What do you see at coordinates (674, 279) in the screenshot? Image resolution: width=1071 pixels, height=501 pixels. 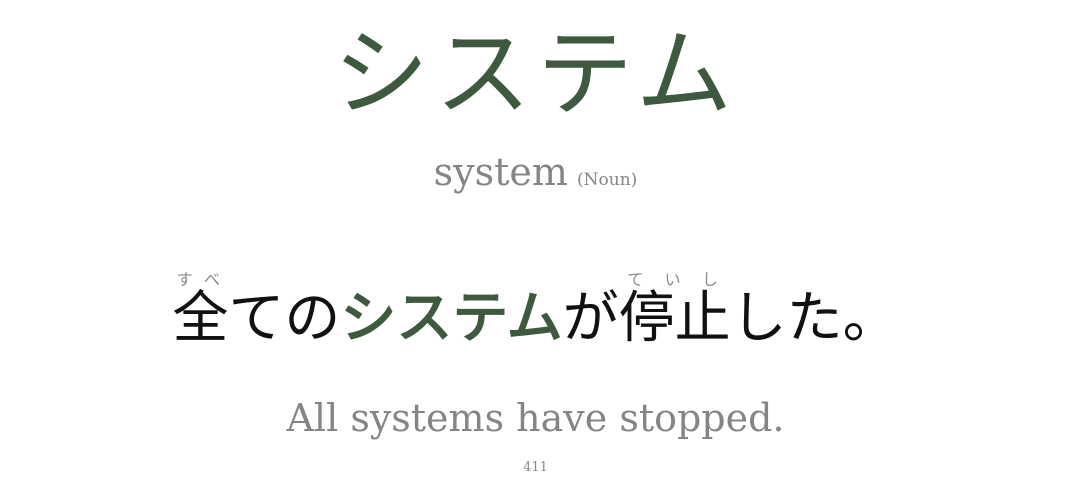 I see `furigana-4: ていし` at bounding box center [674, 279].